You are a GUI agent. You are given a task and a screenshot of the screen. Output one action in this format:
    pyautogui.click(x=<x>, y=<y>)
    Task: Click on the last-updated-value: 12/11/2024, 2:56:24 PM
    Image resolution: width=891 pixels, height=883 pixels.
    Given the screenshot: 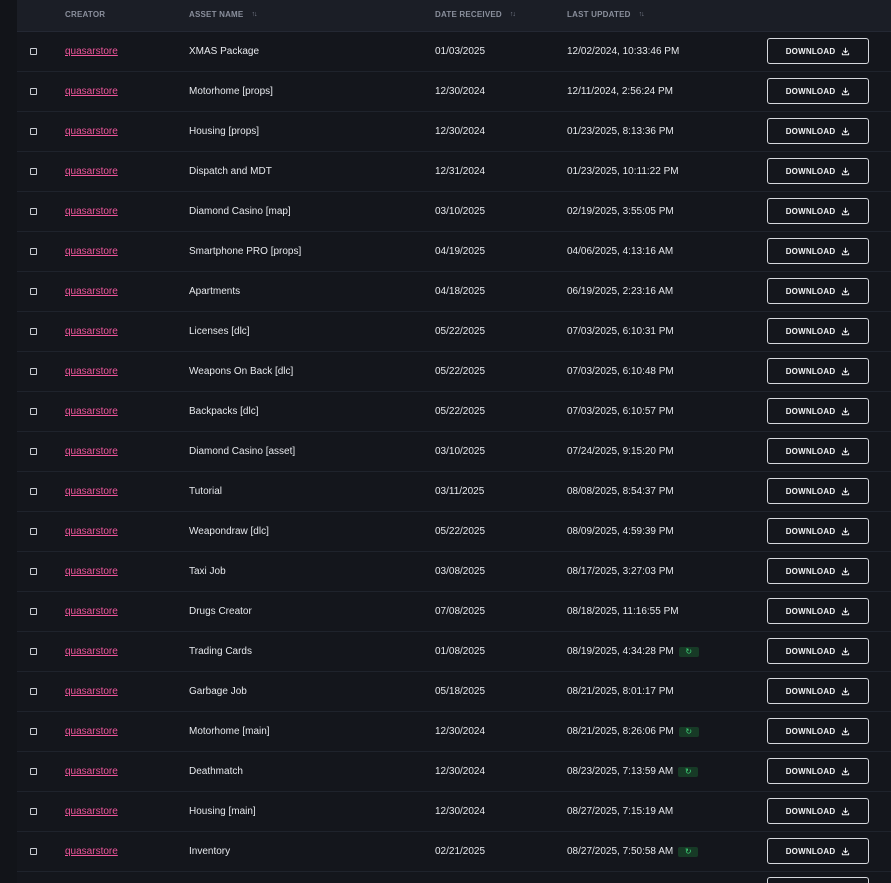 What is the action you would take?
    pyautogui.click(x=620, y=91)
    